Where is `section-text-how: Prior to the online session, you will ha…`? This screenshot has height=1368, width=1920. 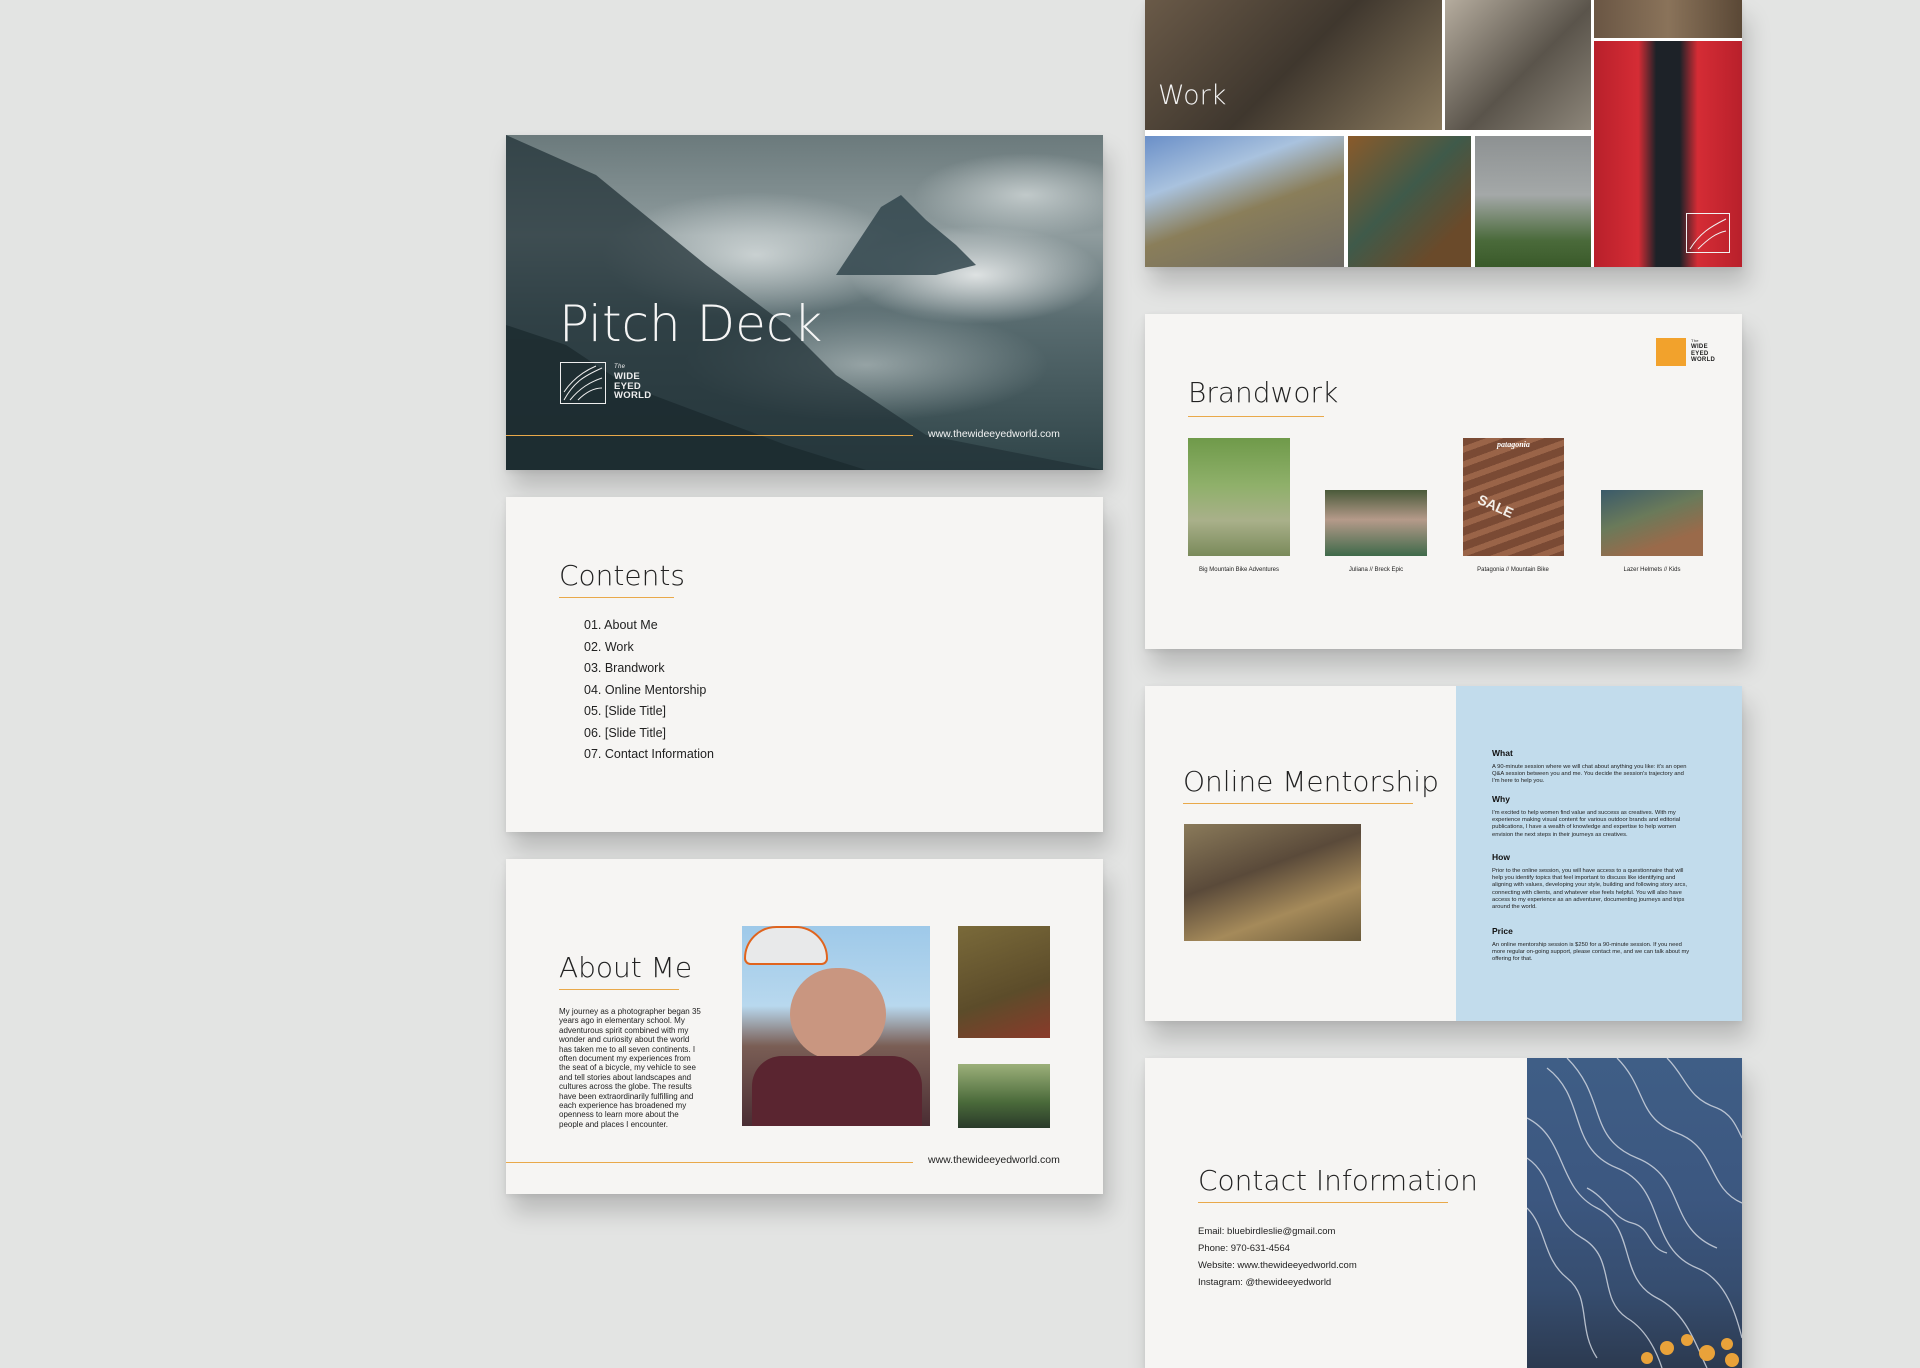 section-text-how: Prior to the online session, you will ha… is located at coordinates (1589, 889).